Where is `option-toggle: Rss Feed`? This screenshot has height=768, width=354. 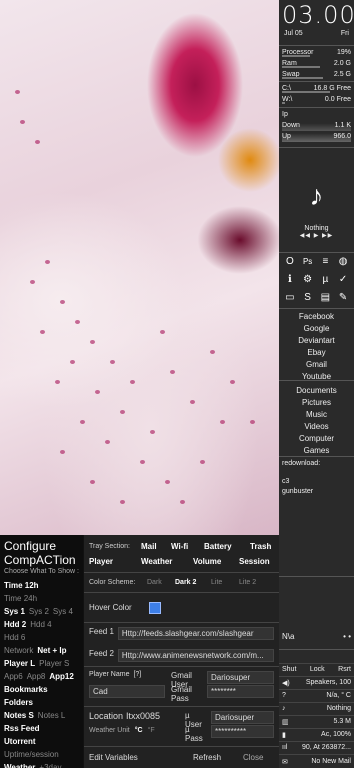 option-toggle: Rss Feed is located at coordinates (22, 728).